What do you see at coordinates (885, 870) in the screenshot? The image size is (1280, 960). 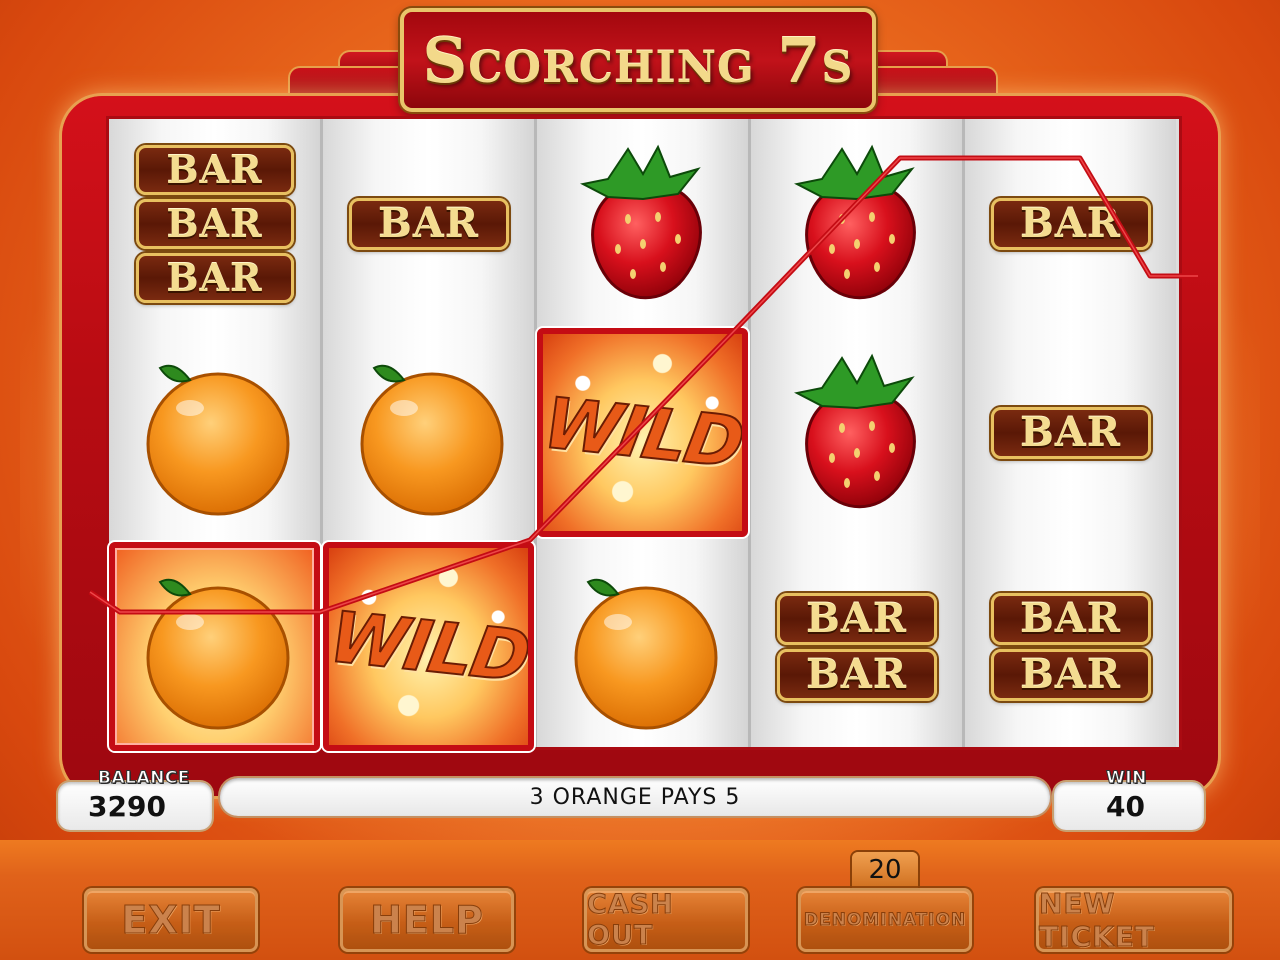 I see `denomination-value: 20` at bounding box center [885, 870].